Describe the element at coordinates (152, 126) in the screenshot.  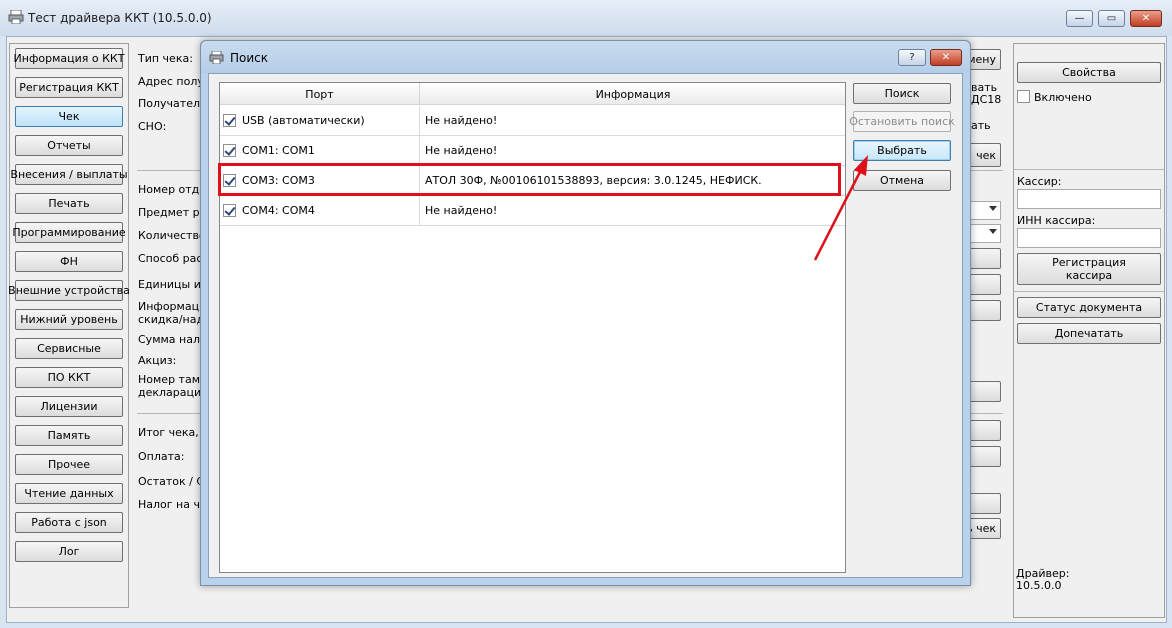
I see `label-tax-system: СНО:` at that location.